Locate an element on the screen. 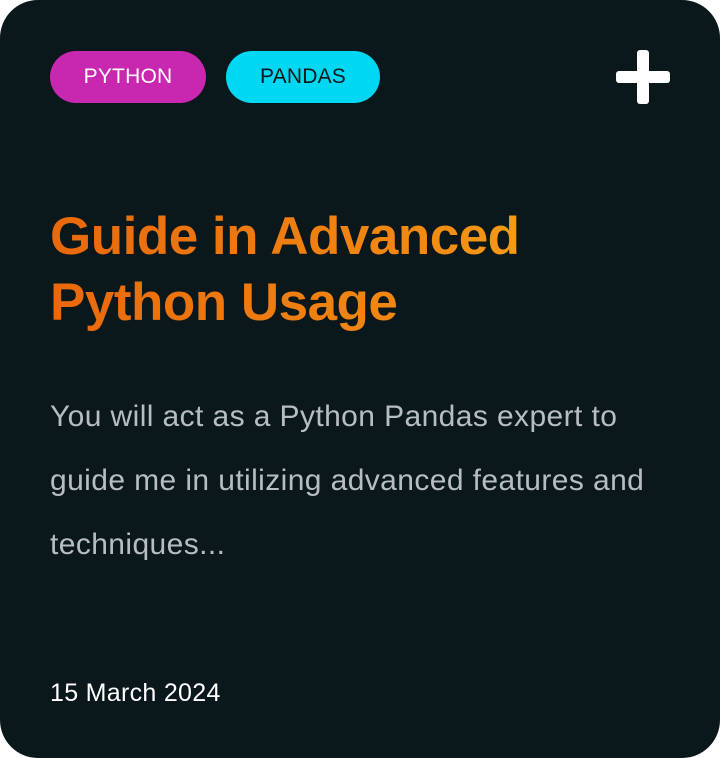 Image resolution: width=720 pixels, height=758 pixels. tag-pandas: PANDAS is located at coordinates (303, 77).